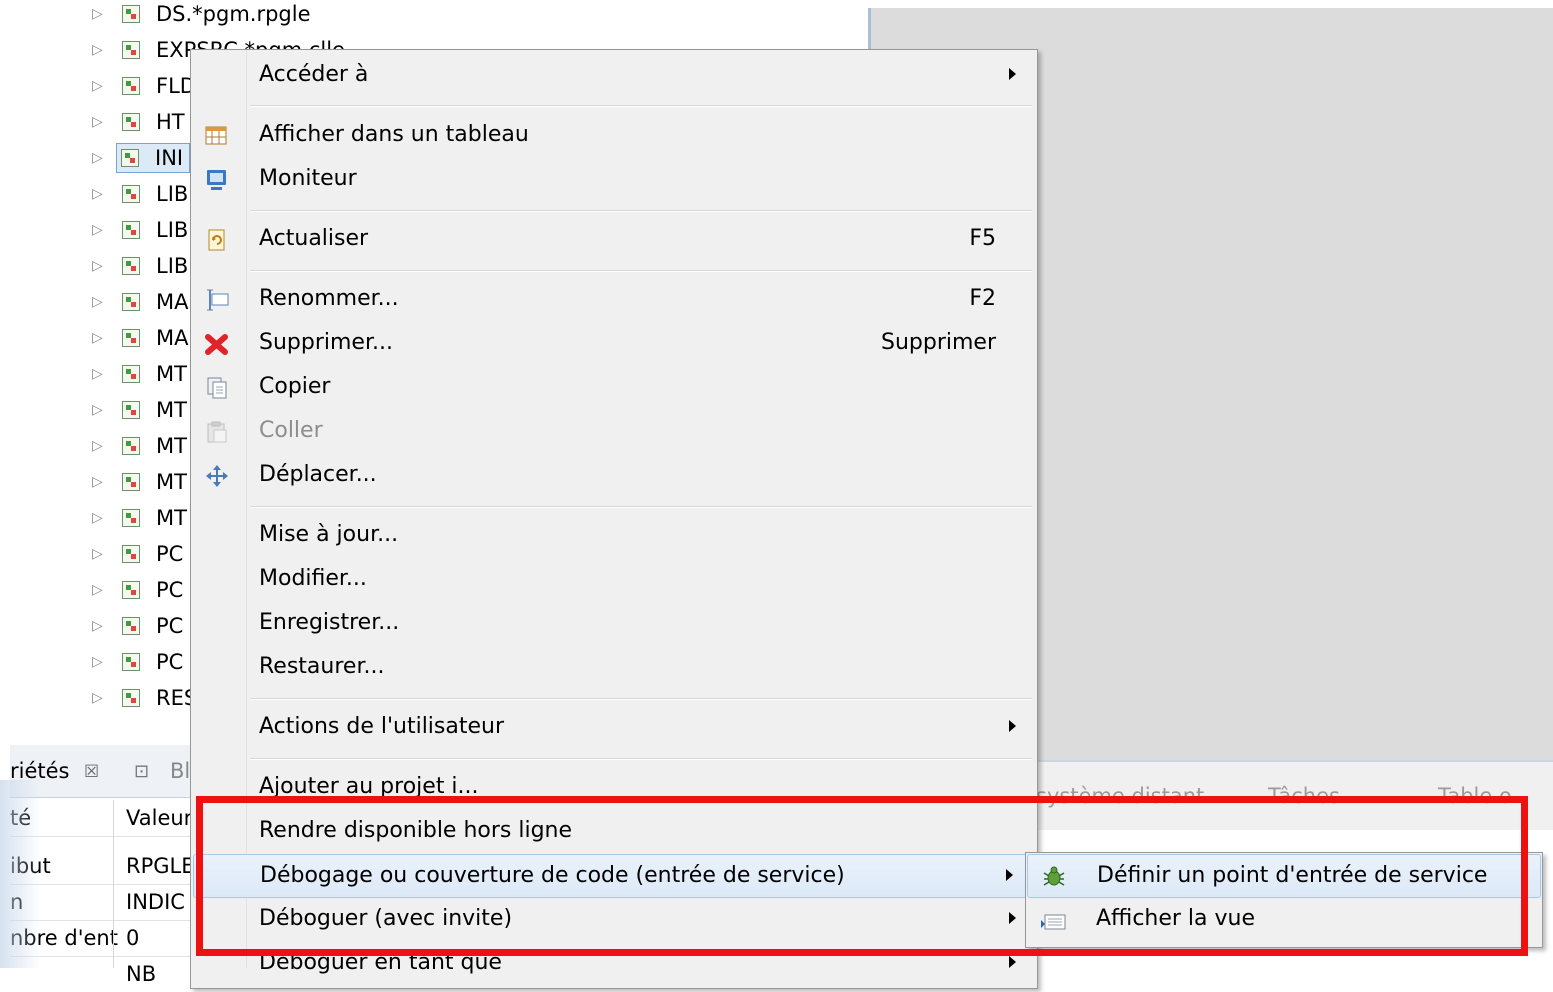 The height and width of the screenshot is (992, 1553). I want to click on menu-item-actualiser: Actualiser F5, so click(614, 240).